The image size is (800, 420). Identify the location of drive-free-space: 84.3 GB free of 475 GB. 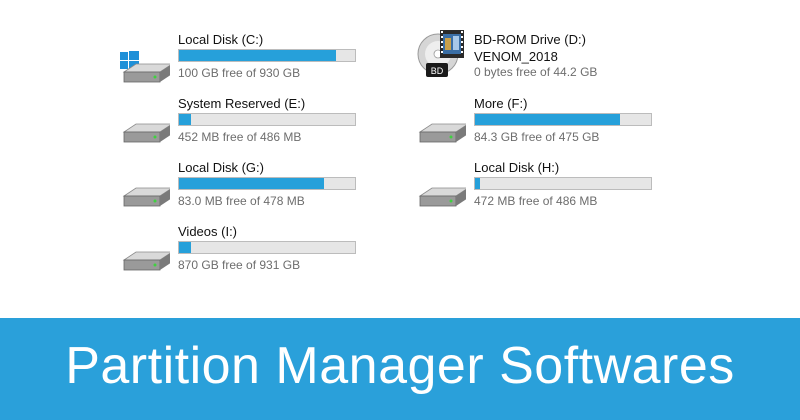
(537, 137).